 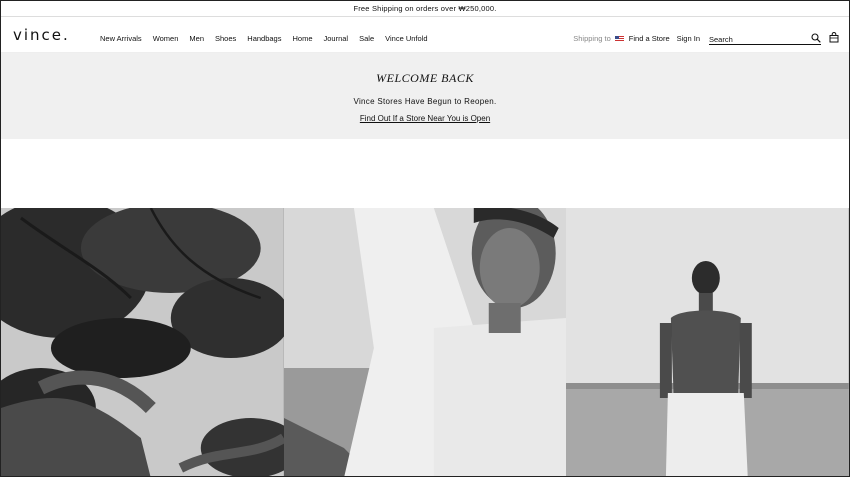 What do you see at coordinates (688, 38) in the screenshot?
I see `sign-in-link: Sign In` at bounding box center [688, 38].